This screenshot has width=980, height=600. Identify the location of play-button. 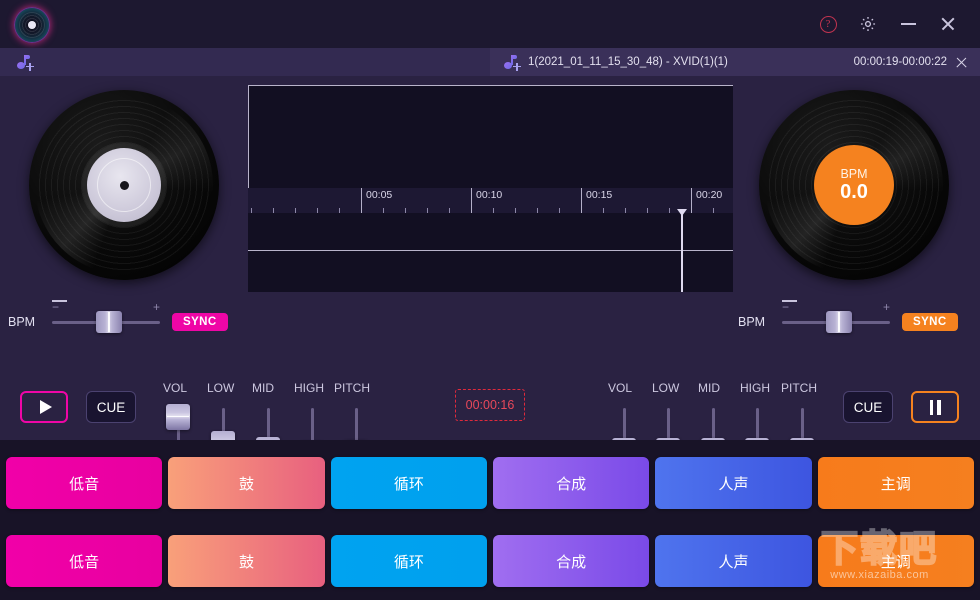
(44, 407).